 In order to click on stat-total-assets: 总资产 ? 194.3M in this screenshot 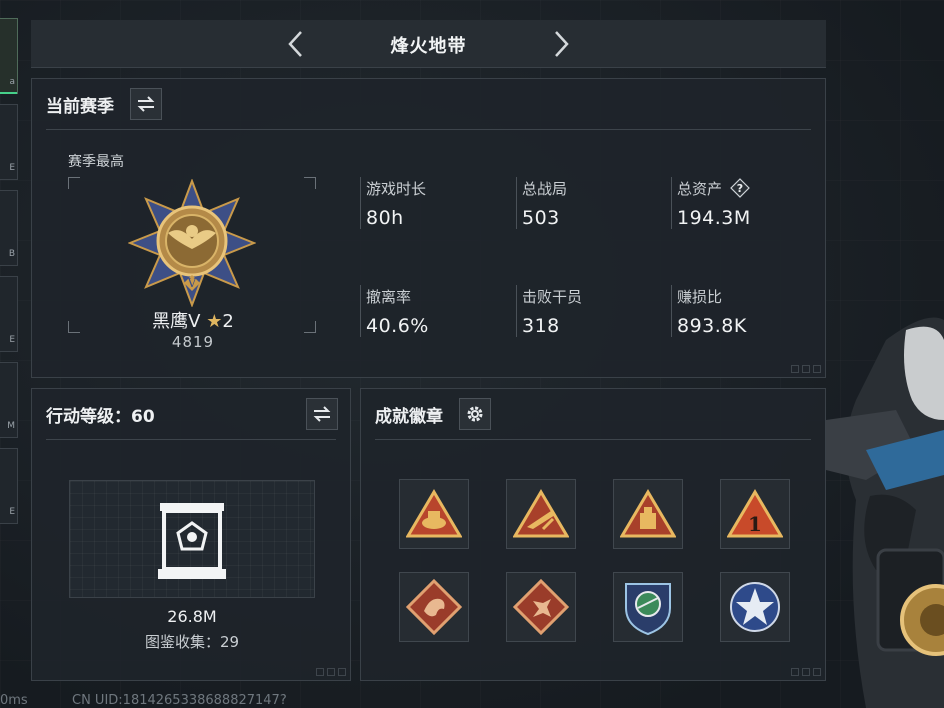, I will do `click(747, 203)`.